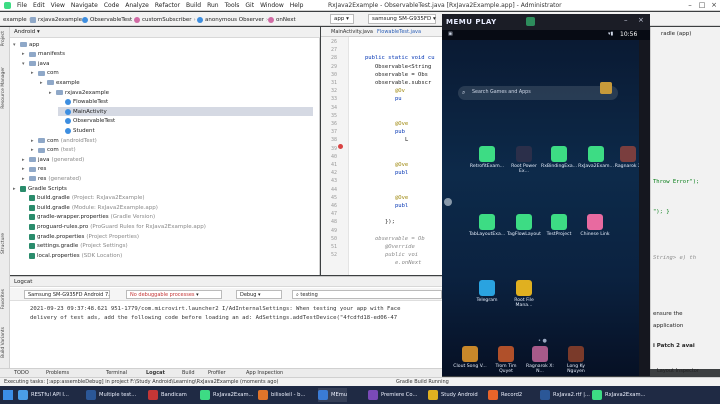 This screenshot has height=404, width=720. I want to click on menu-refactor: Refactor, so click(167, 5).